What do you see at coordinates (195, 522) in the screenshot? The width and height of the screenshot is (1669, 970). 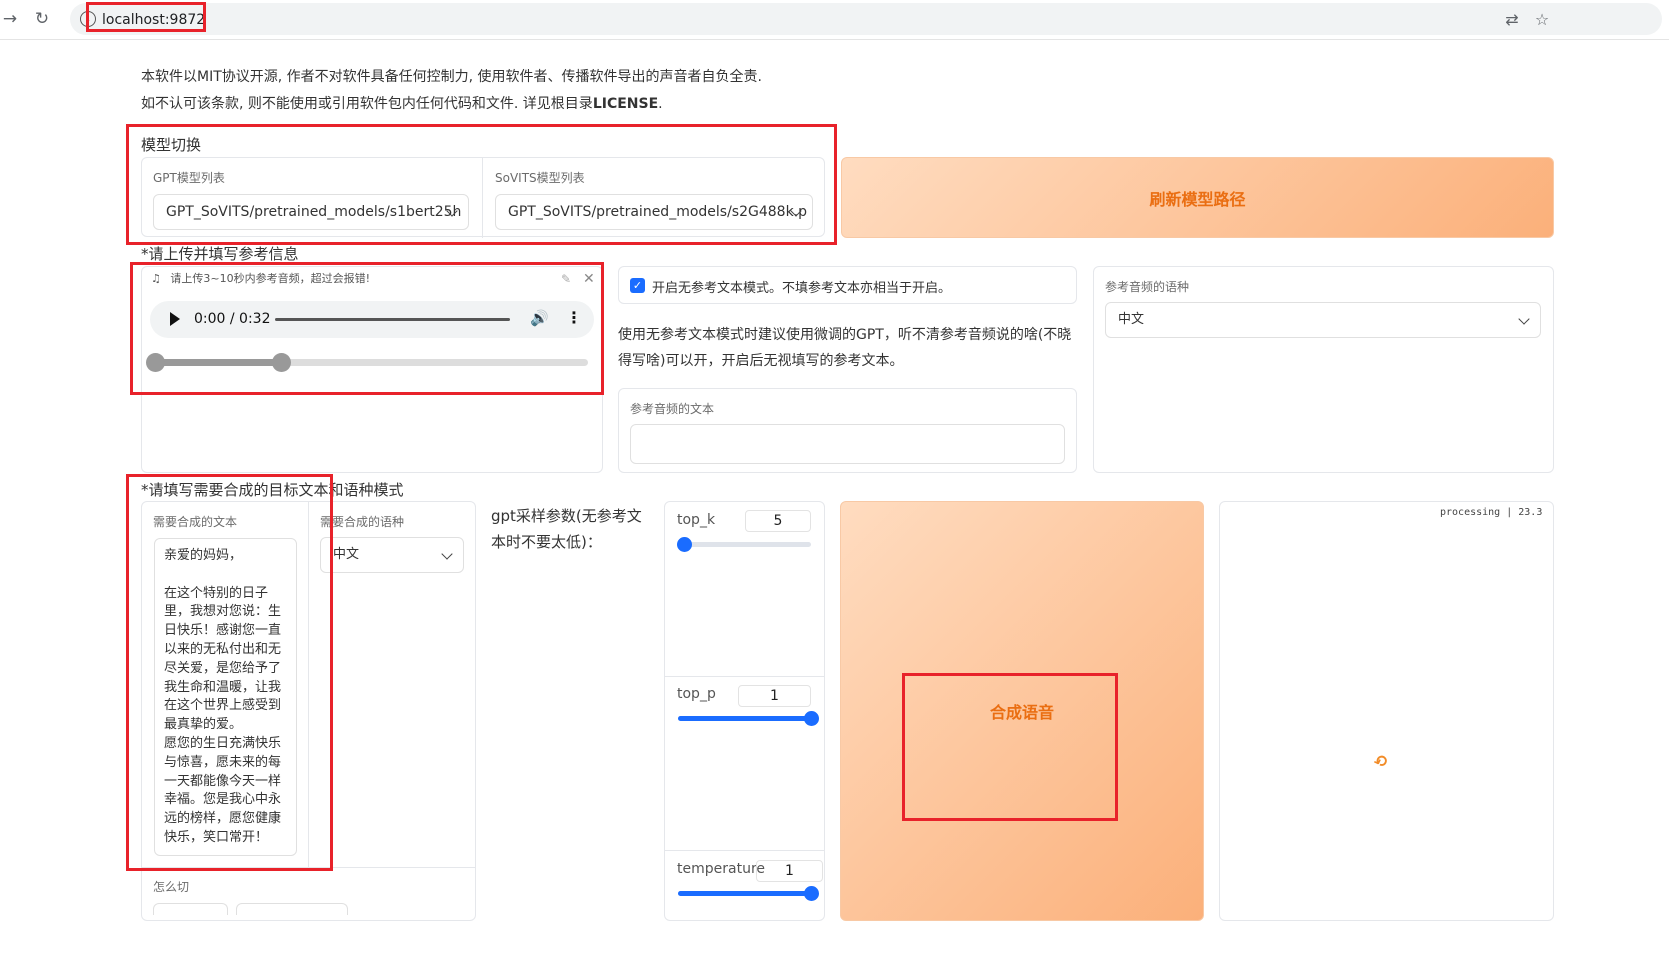 I see `target-text-label: 需要合成的文本` at bounding box center [195, 522].